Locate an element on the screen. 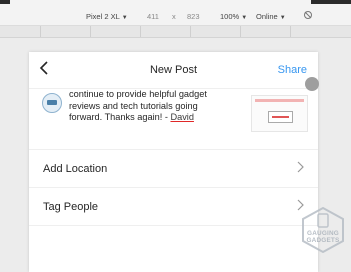  caption-line: forward. Thanks again! - David is located at coordinates (157, 118).